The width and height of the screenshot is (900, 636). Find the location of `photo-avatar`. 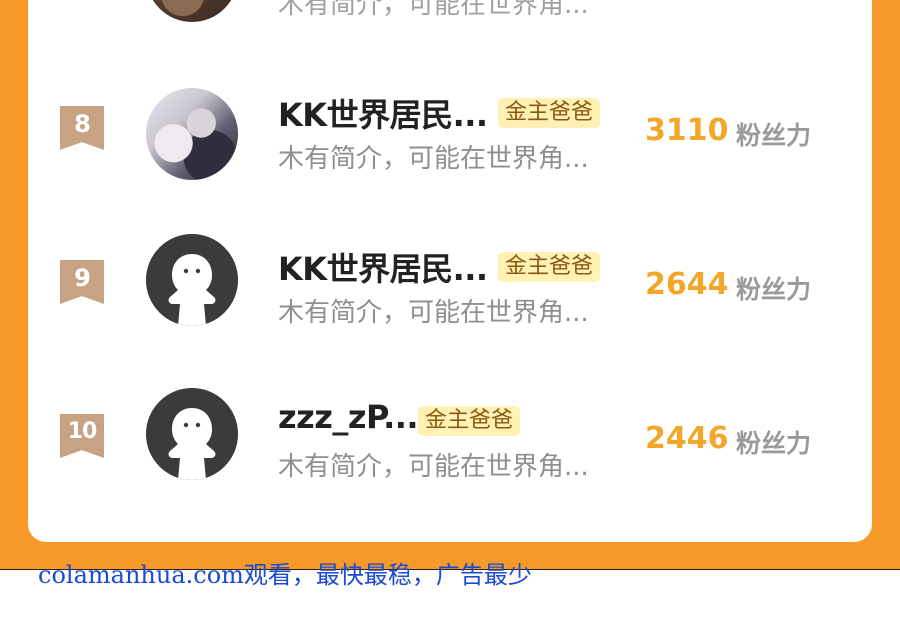

photo-avatar is located at coordinates (192, 134).